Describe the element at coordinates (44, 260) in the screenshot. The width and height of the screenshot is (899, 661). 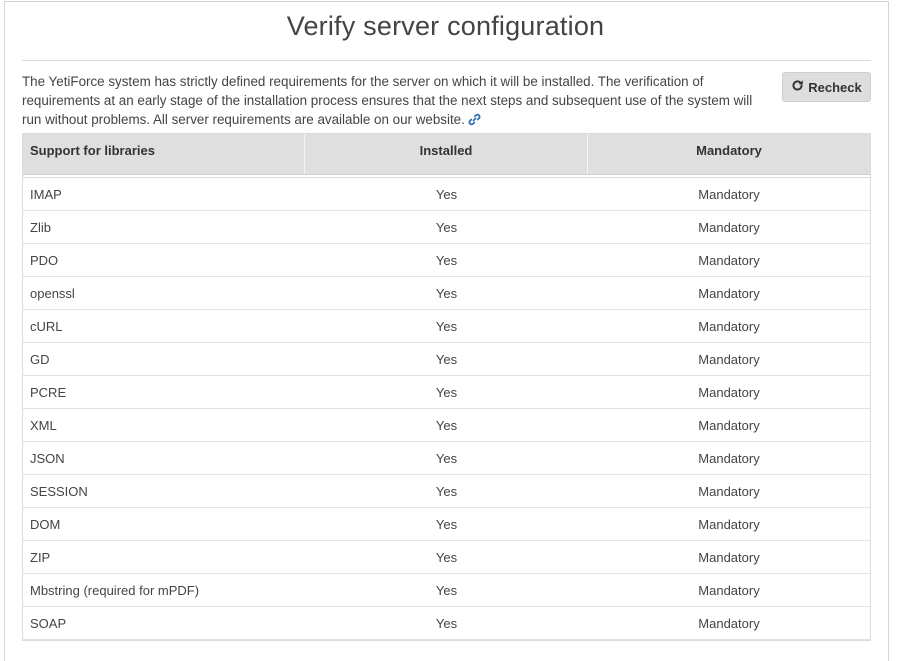
I see `library-name-cell: PDO` at that location.